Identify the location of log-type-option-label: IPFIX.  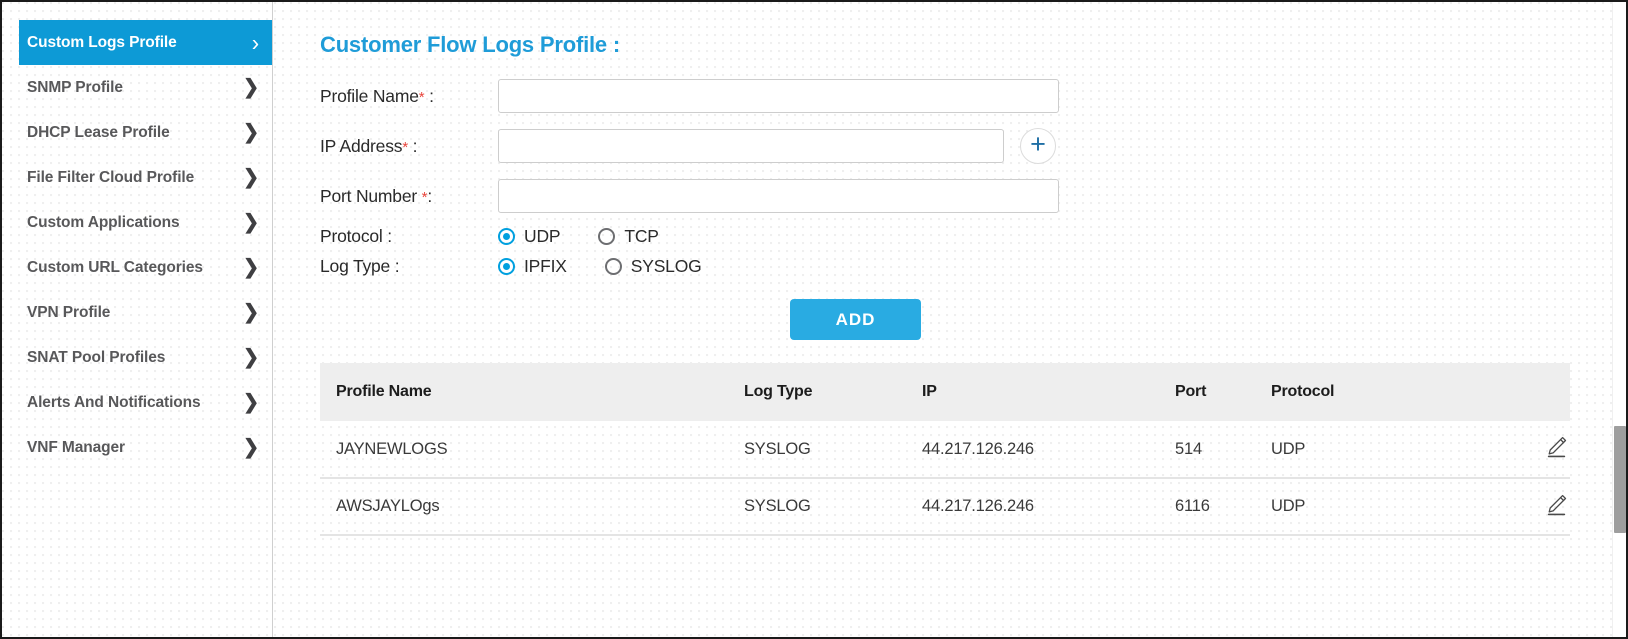
(545, 266).